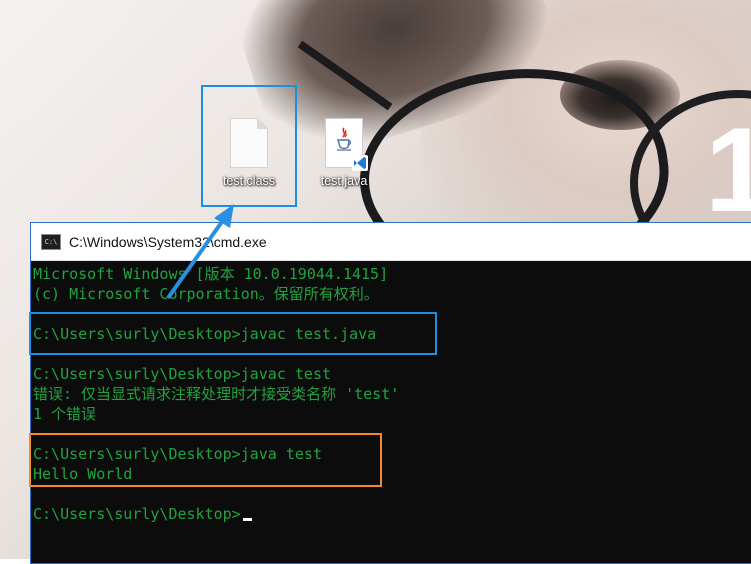 Image resolution: width=751 pixels, height=564 pixels. Describe the element at coordinates (205, 460) in the screenshot. I see `highlight-box-java-run` at that location.